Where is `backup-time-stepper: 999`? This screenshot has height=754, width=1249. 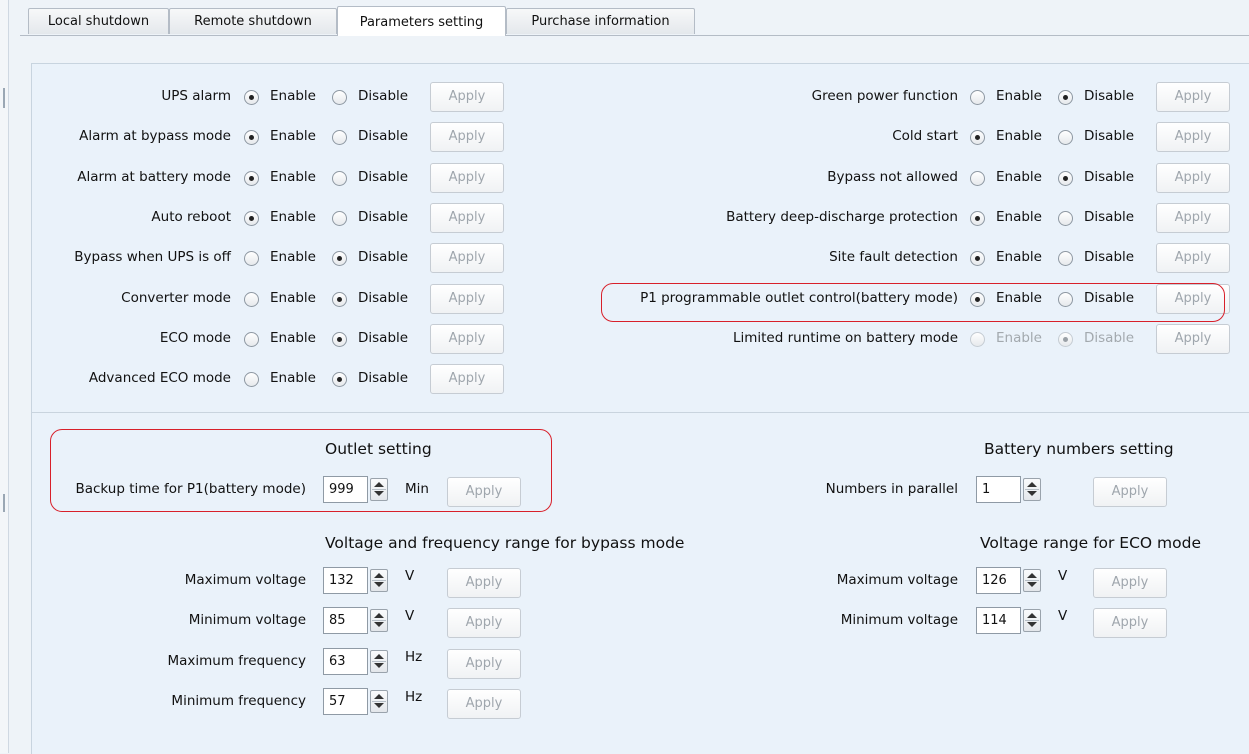 backup-time-stepper: 999 is located at coordinates (356, 489).